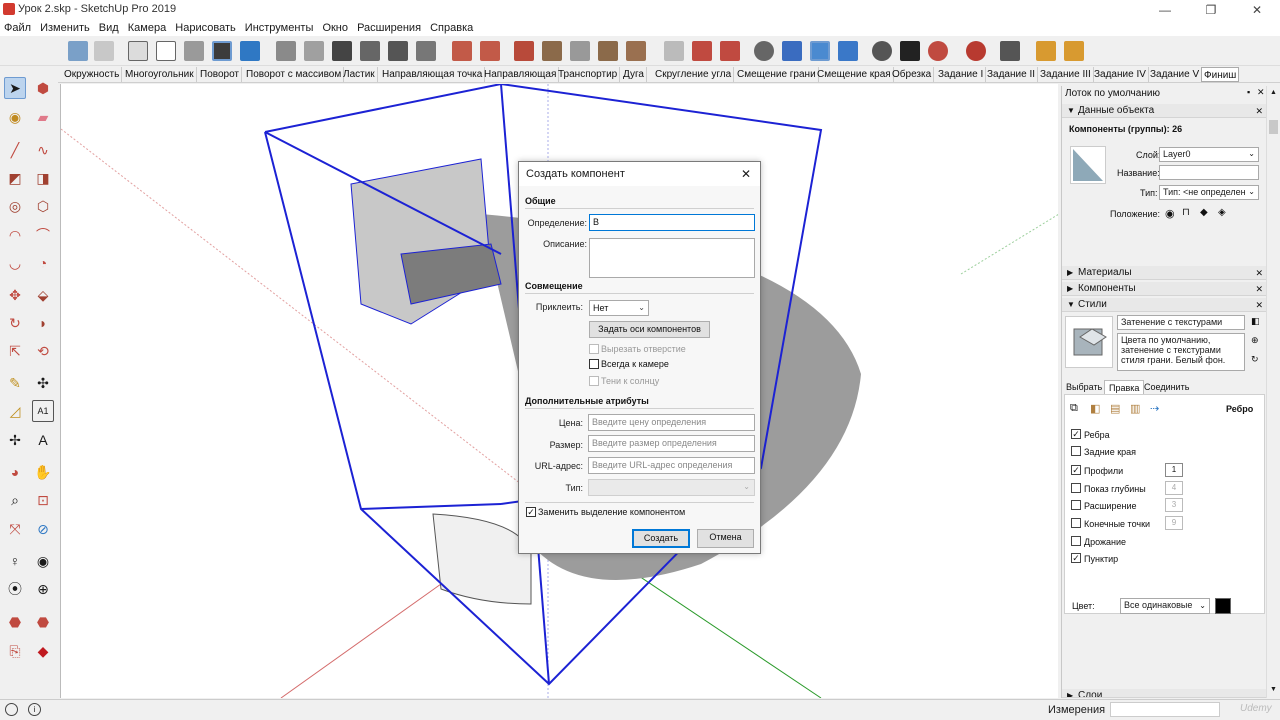 The height and width of the screenshot is (720, 1280). What do you see at coordinates (15, 178) in the screenshot?
I see `rectangle-icon: ◩` at bounding box center [15, 178].